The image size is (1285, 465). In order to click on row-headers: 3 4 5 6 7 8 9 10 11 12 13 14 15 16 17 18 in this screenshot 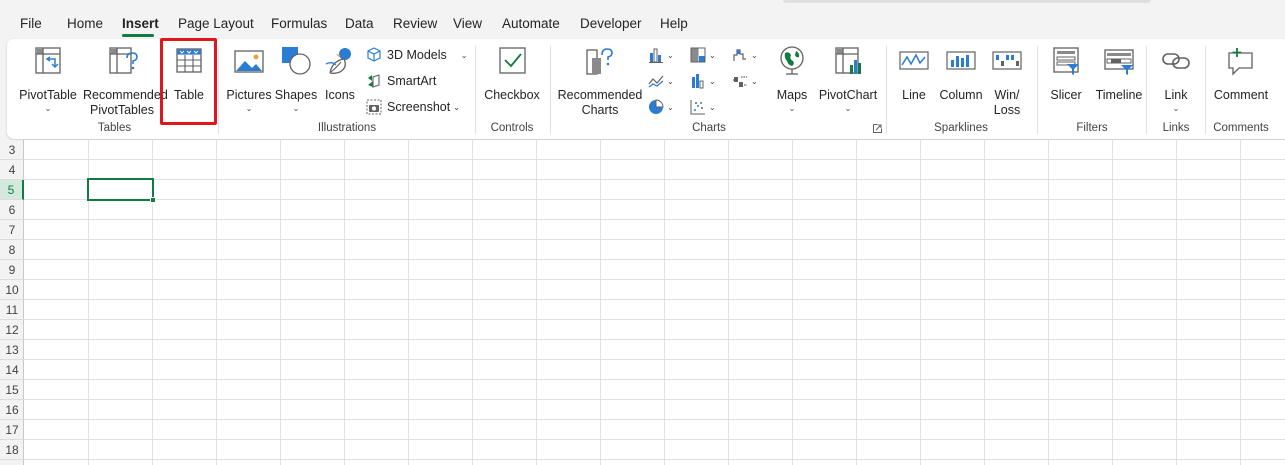, I will do `click(12, 302)`.